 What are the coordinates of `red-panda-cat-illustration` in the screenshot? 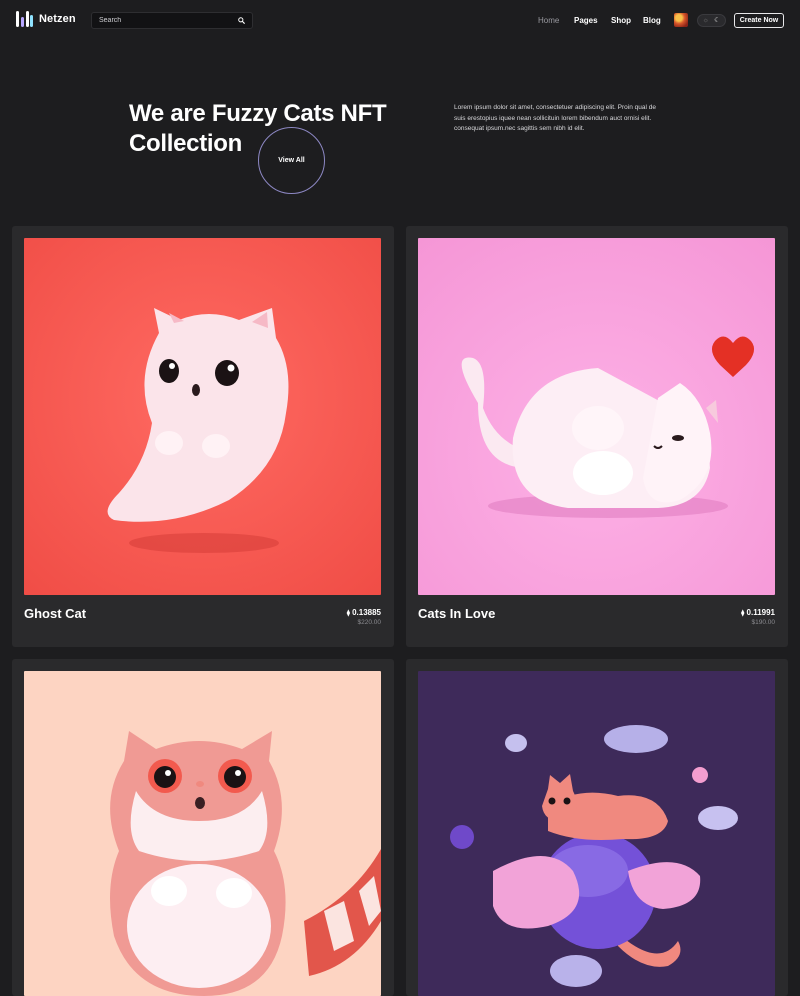 It's located at (245, 863).